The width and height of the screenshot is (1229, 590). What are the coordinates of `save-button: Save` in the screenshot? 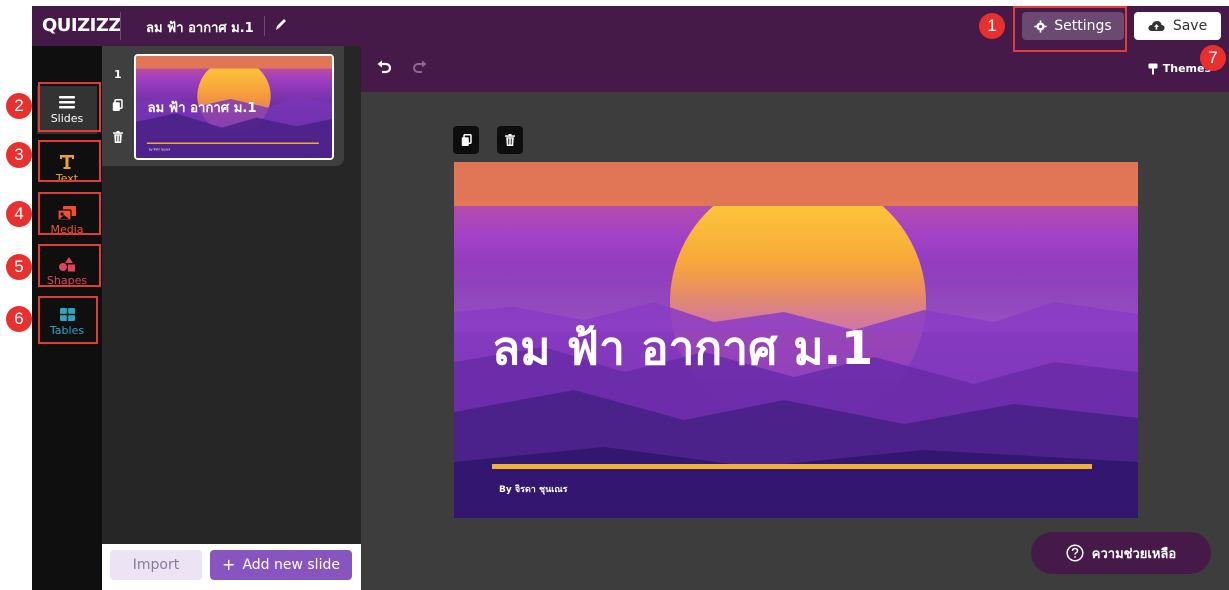 It's located at (1177, 26).